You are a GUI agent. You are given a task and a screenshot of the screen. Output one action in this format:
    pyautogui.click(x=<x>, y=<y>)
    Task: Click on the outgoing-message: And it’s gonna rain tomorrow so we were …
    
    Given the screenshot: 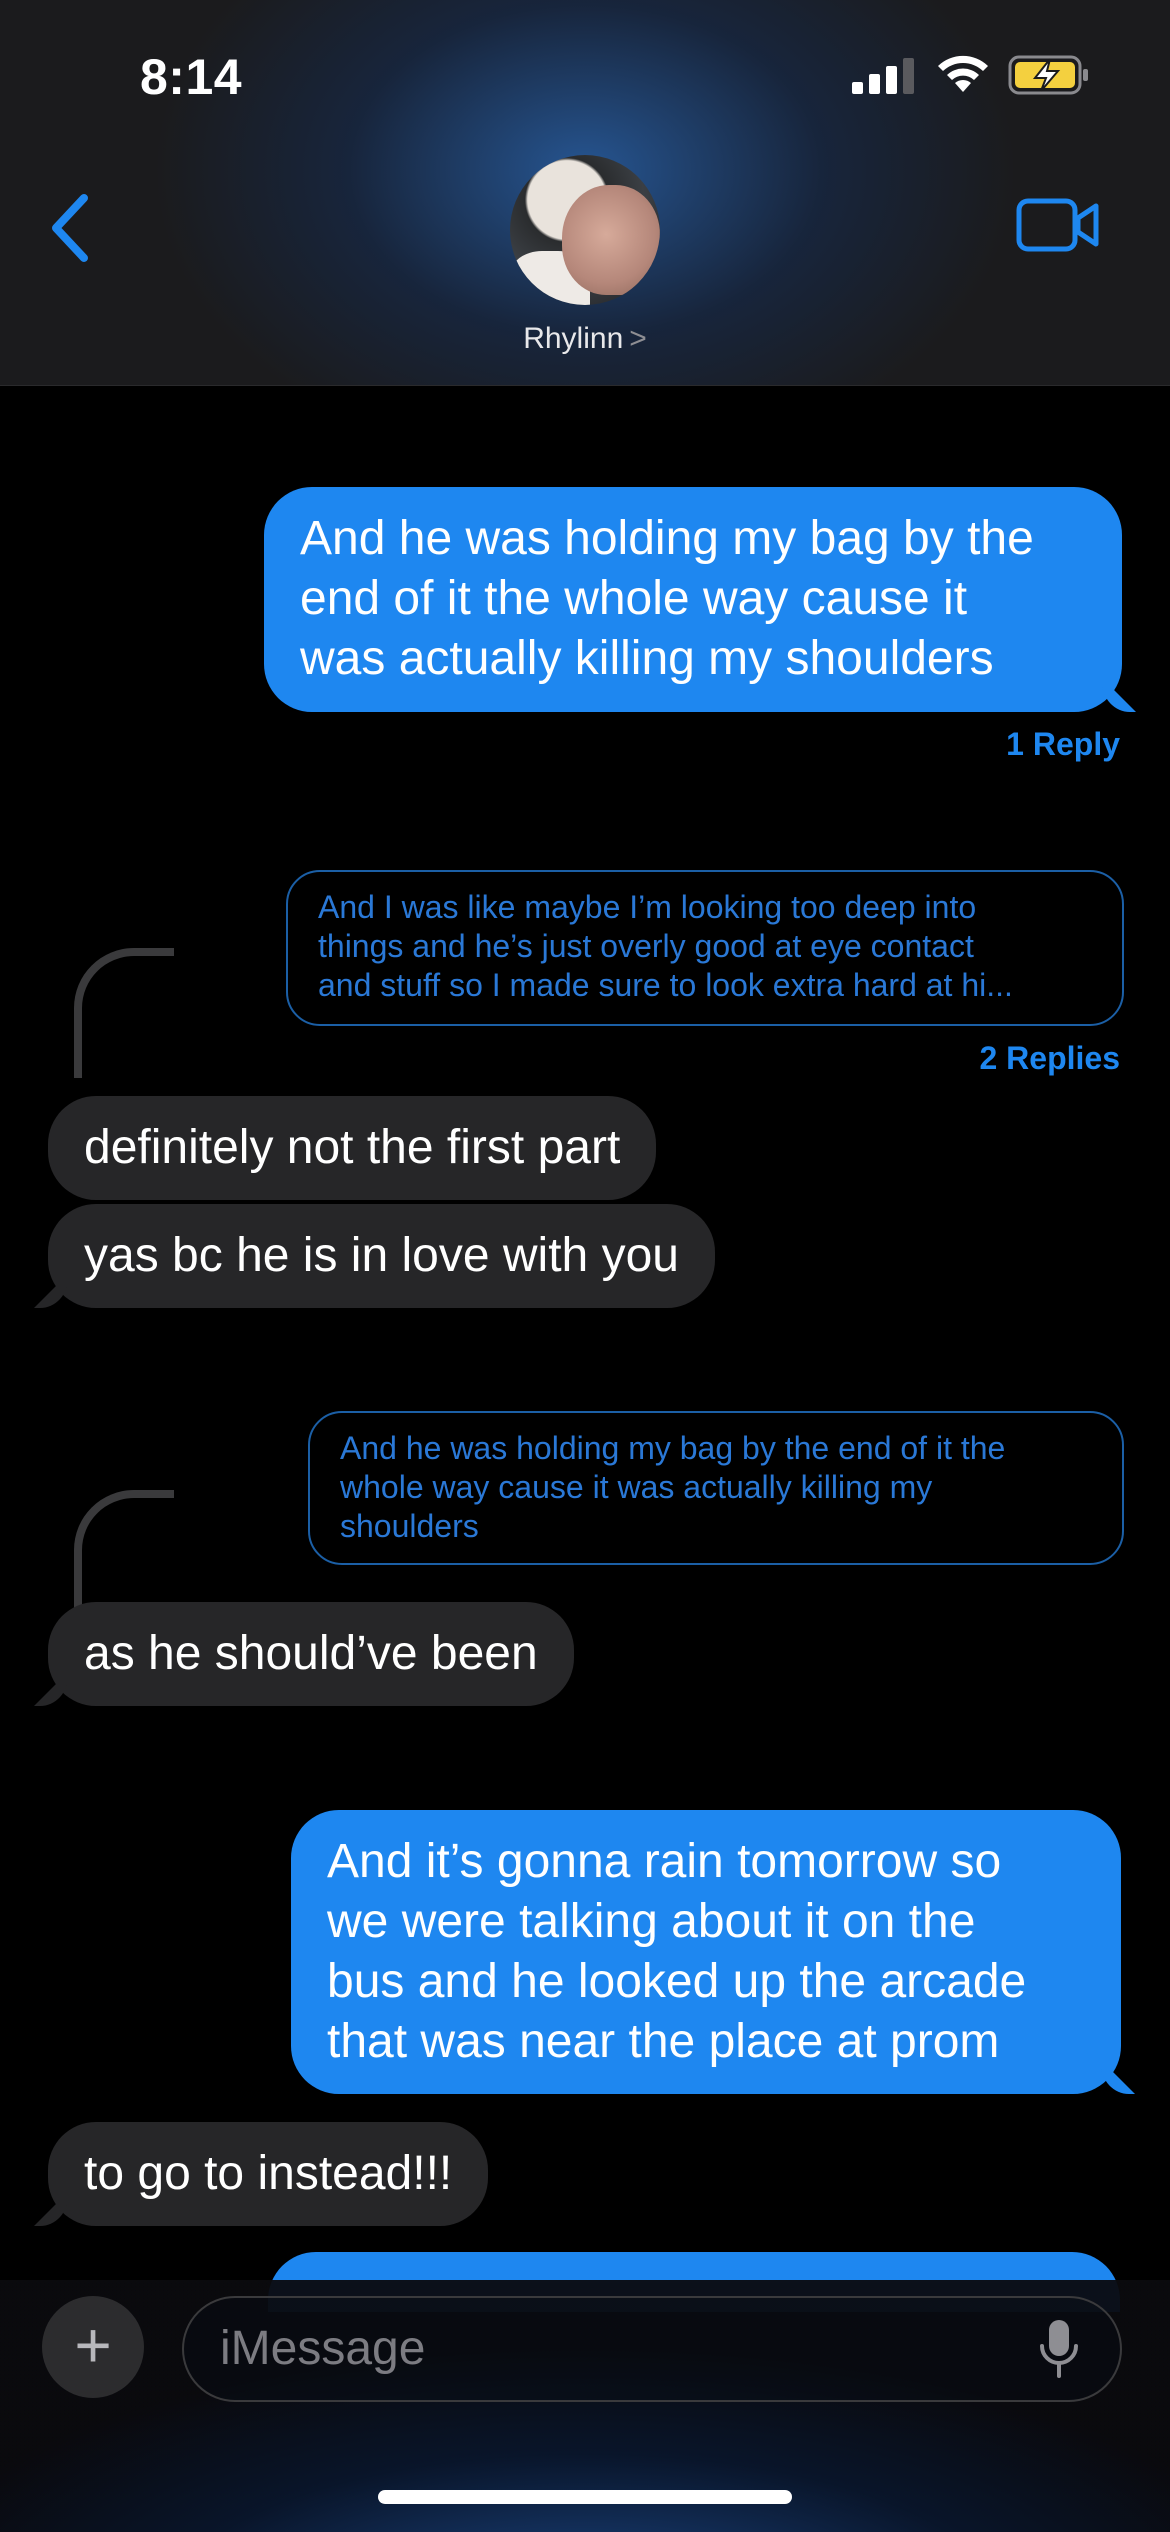 What is the action you would take?
    pyautogui.click(x=706, y=1952)
    